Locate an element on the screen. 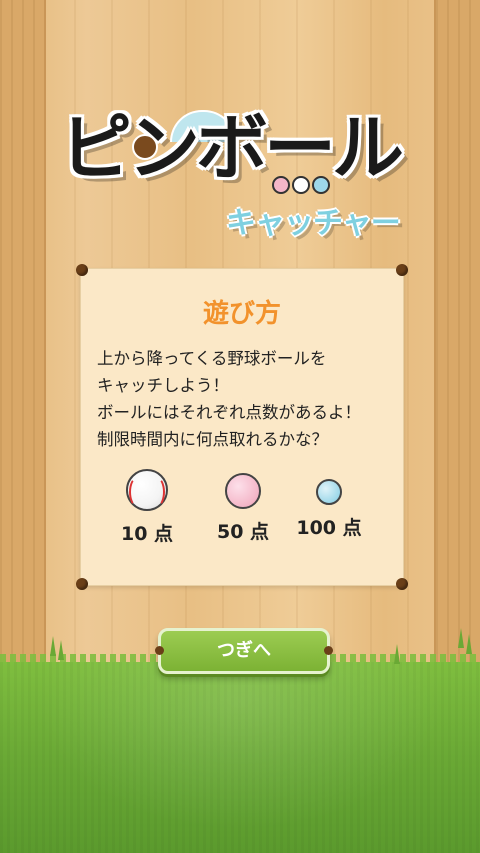 This screenshot has height=853, width=480. logo-white-ball-icon is located at coordinates (301, 185).